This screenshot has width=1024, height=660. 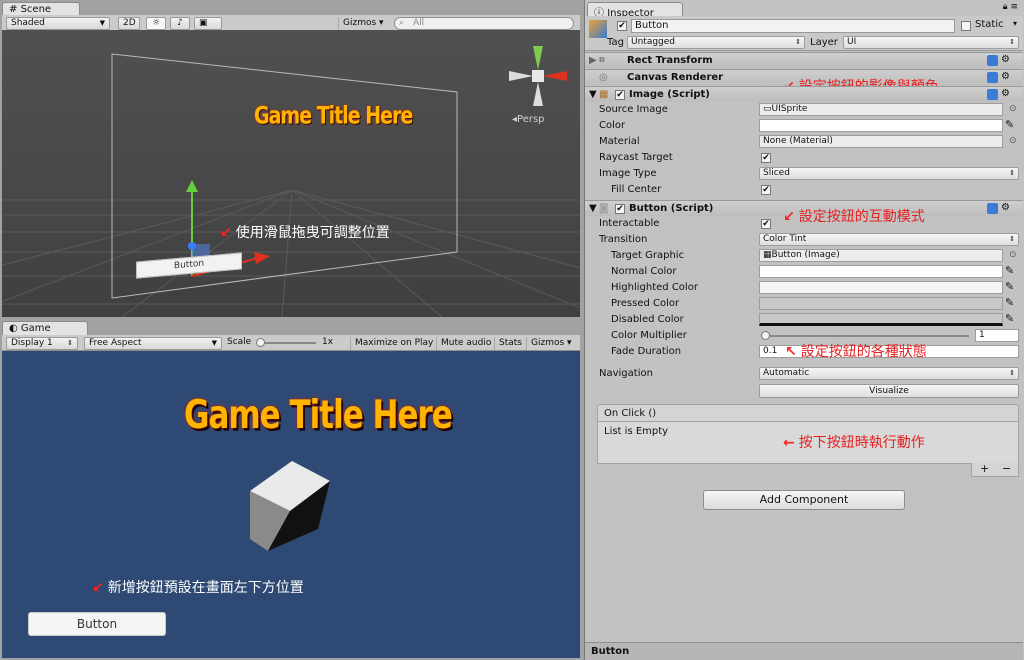 What do you see at coordinates (881, 287) in the screenshot?
I see `highlighted-color-field` at bounding box center [881, 287].